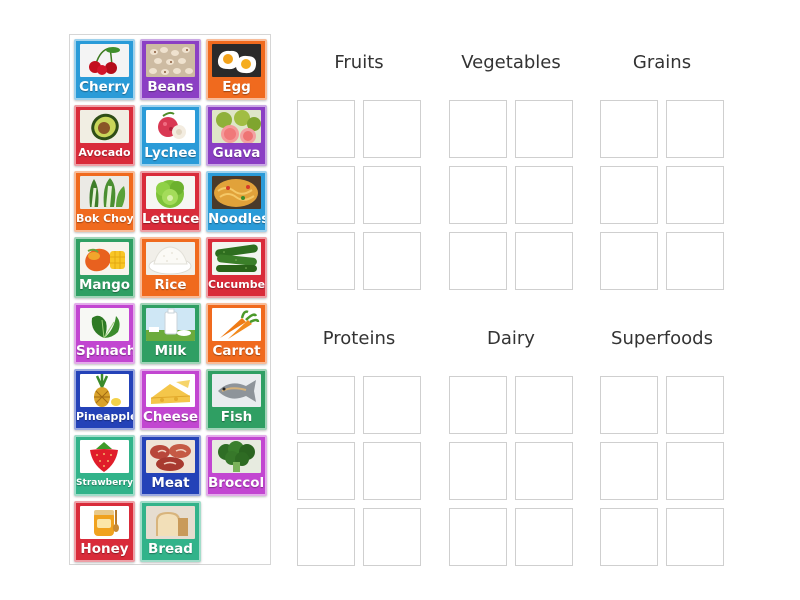 The width and height of the screenshot is (800, 600). I want to click on card-beans: Beans, so click(170, 69).